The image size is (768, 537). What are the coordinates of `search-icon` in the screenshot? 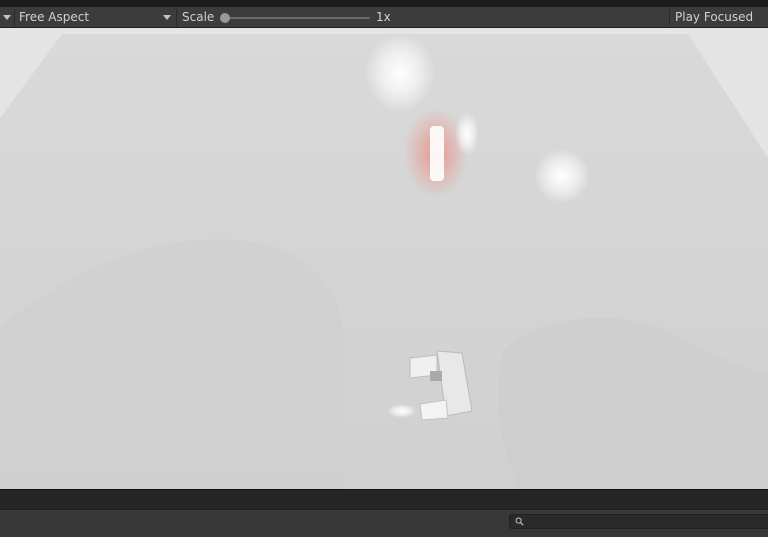 It's located at (519, 521).